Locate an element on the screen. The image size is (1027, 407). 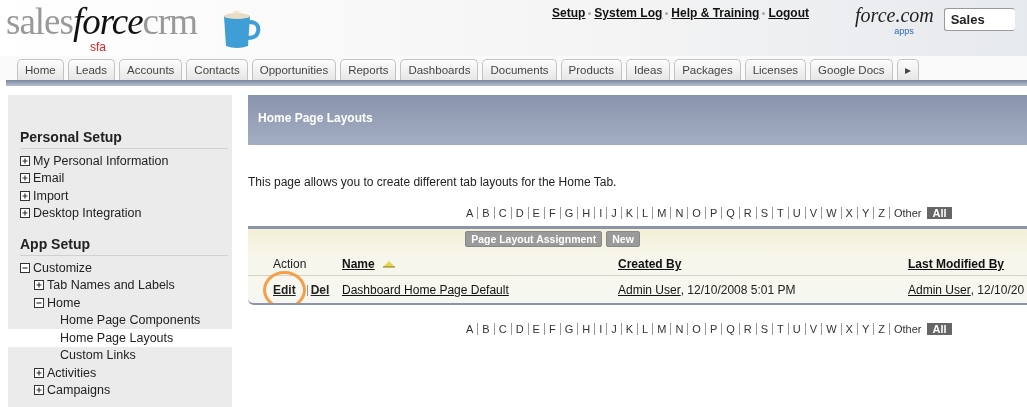
nav-tab: Licenses is located at coordinates (775, 69).